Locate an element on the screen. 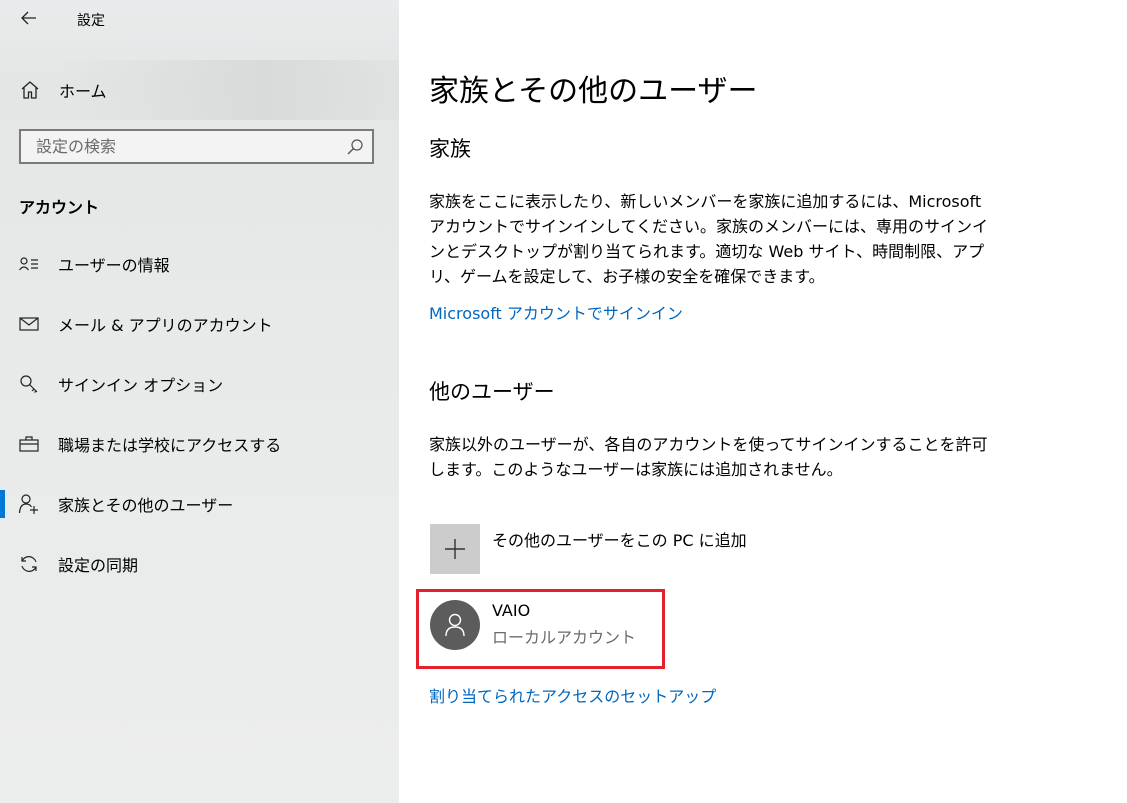  sidebar-item-user-info: ユーザーの情報 is located at coordinates (199, 264).